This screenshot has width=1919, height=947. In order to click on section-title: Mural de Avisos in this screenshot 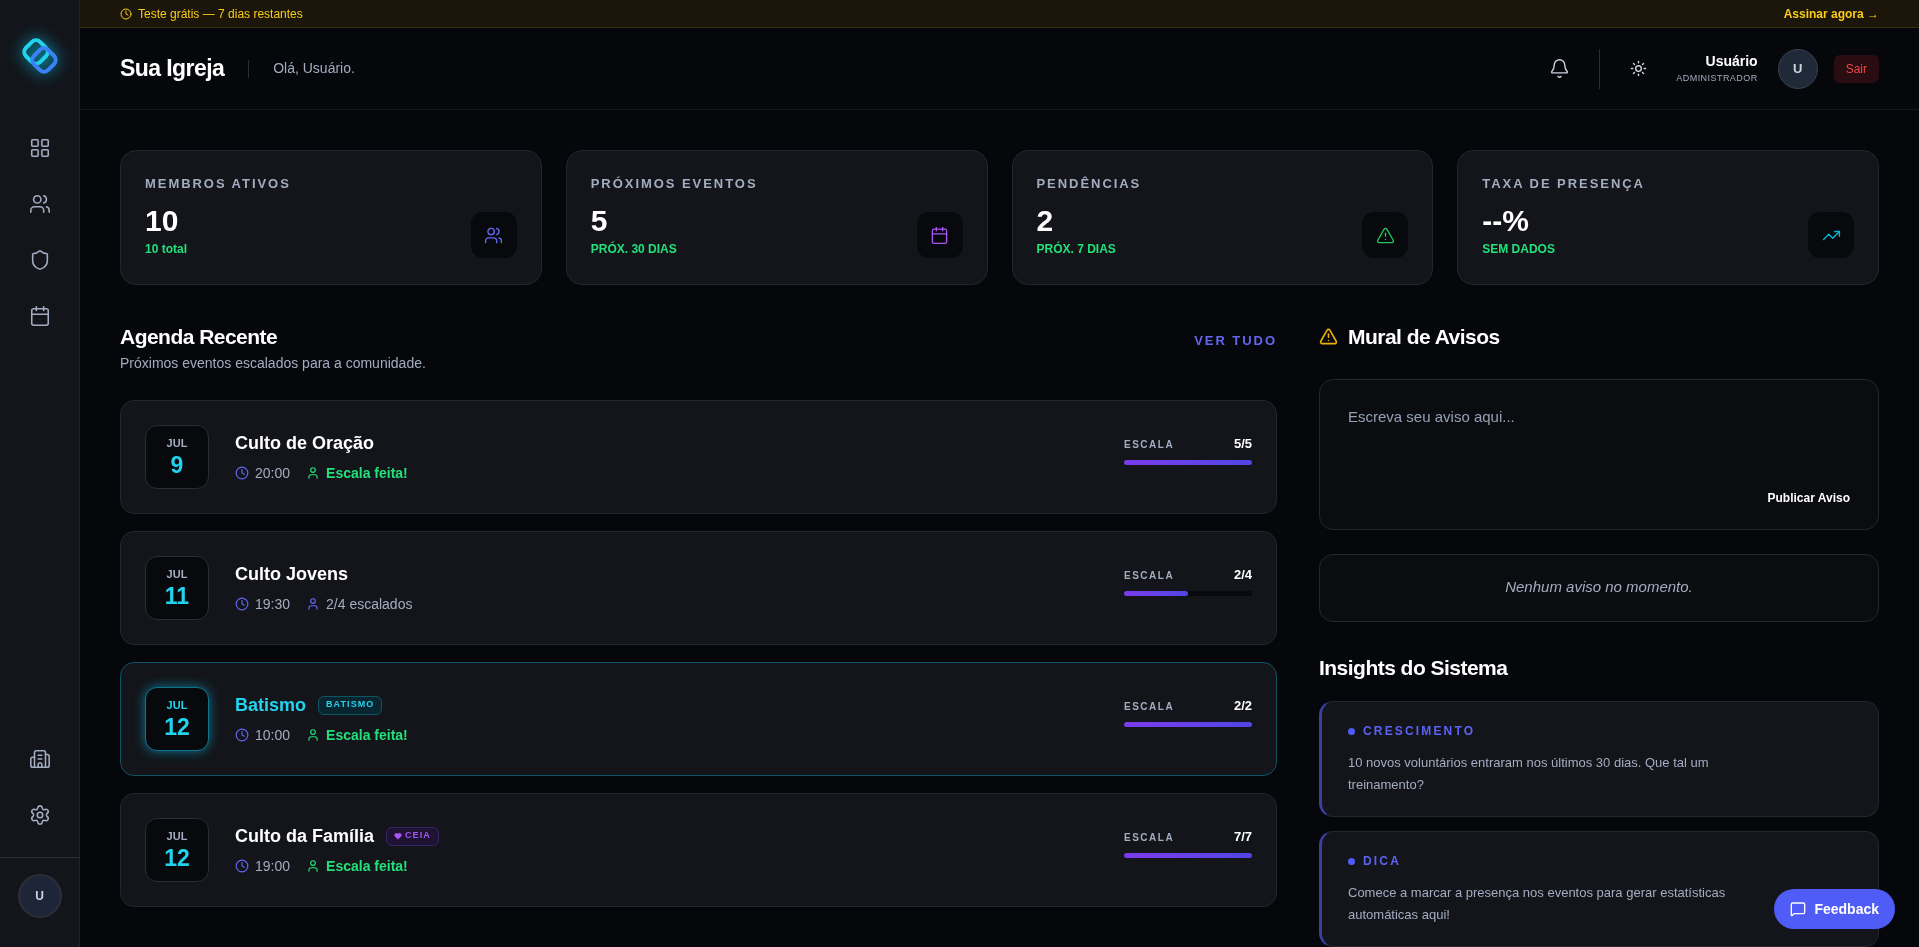, I will do `click(1424, 337)`.